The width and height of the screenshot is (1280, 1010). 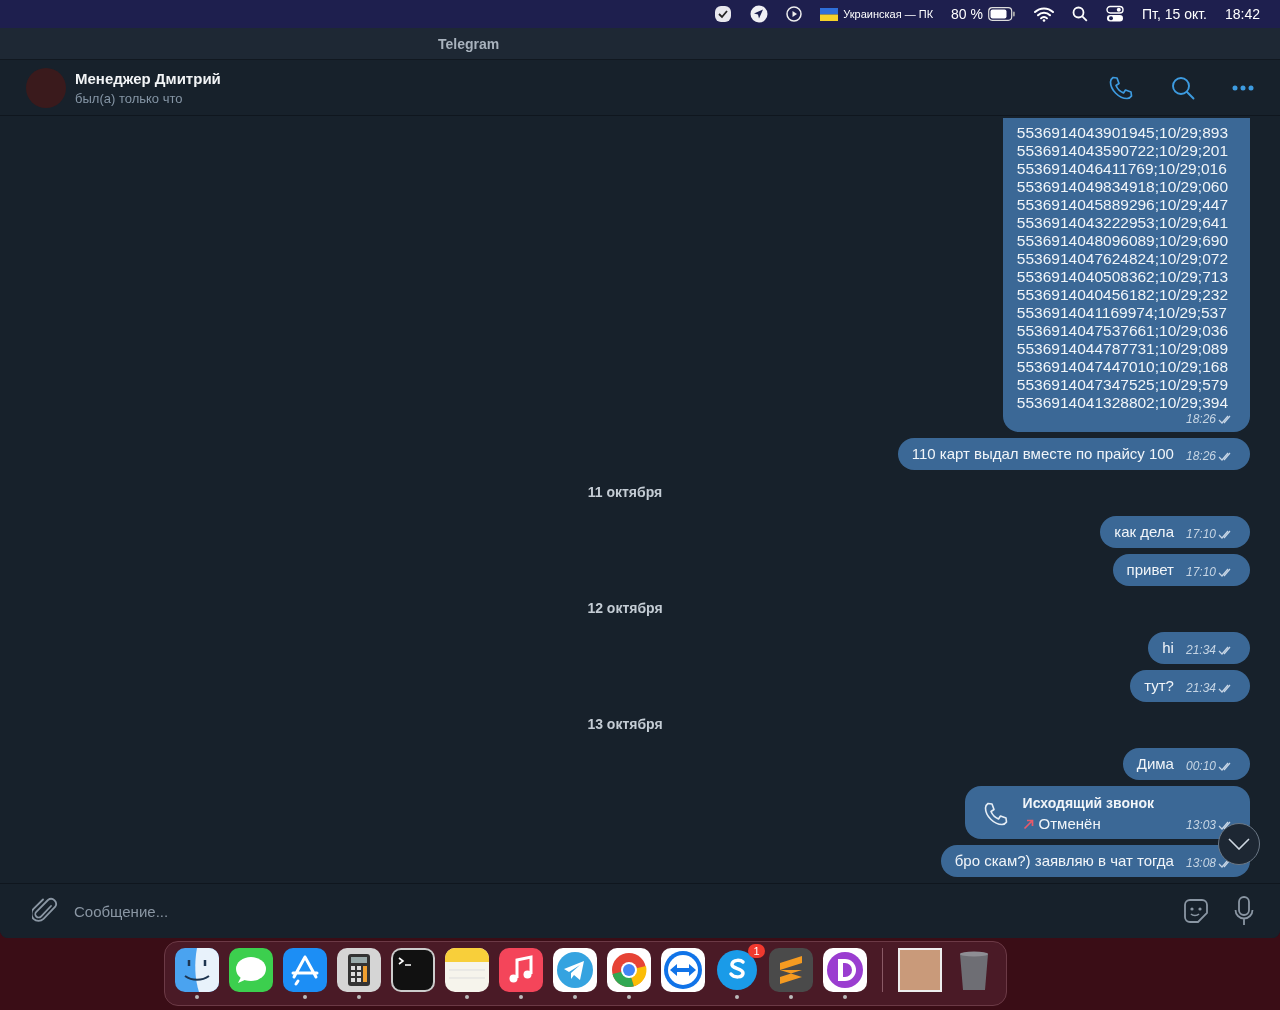 I want to click on battery-icon, so click(x=1001, y=14).